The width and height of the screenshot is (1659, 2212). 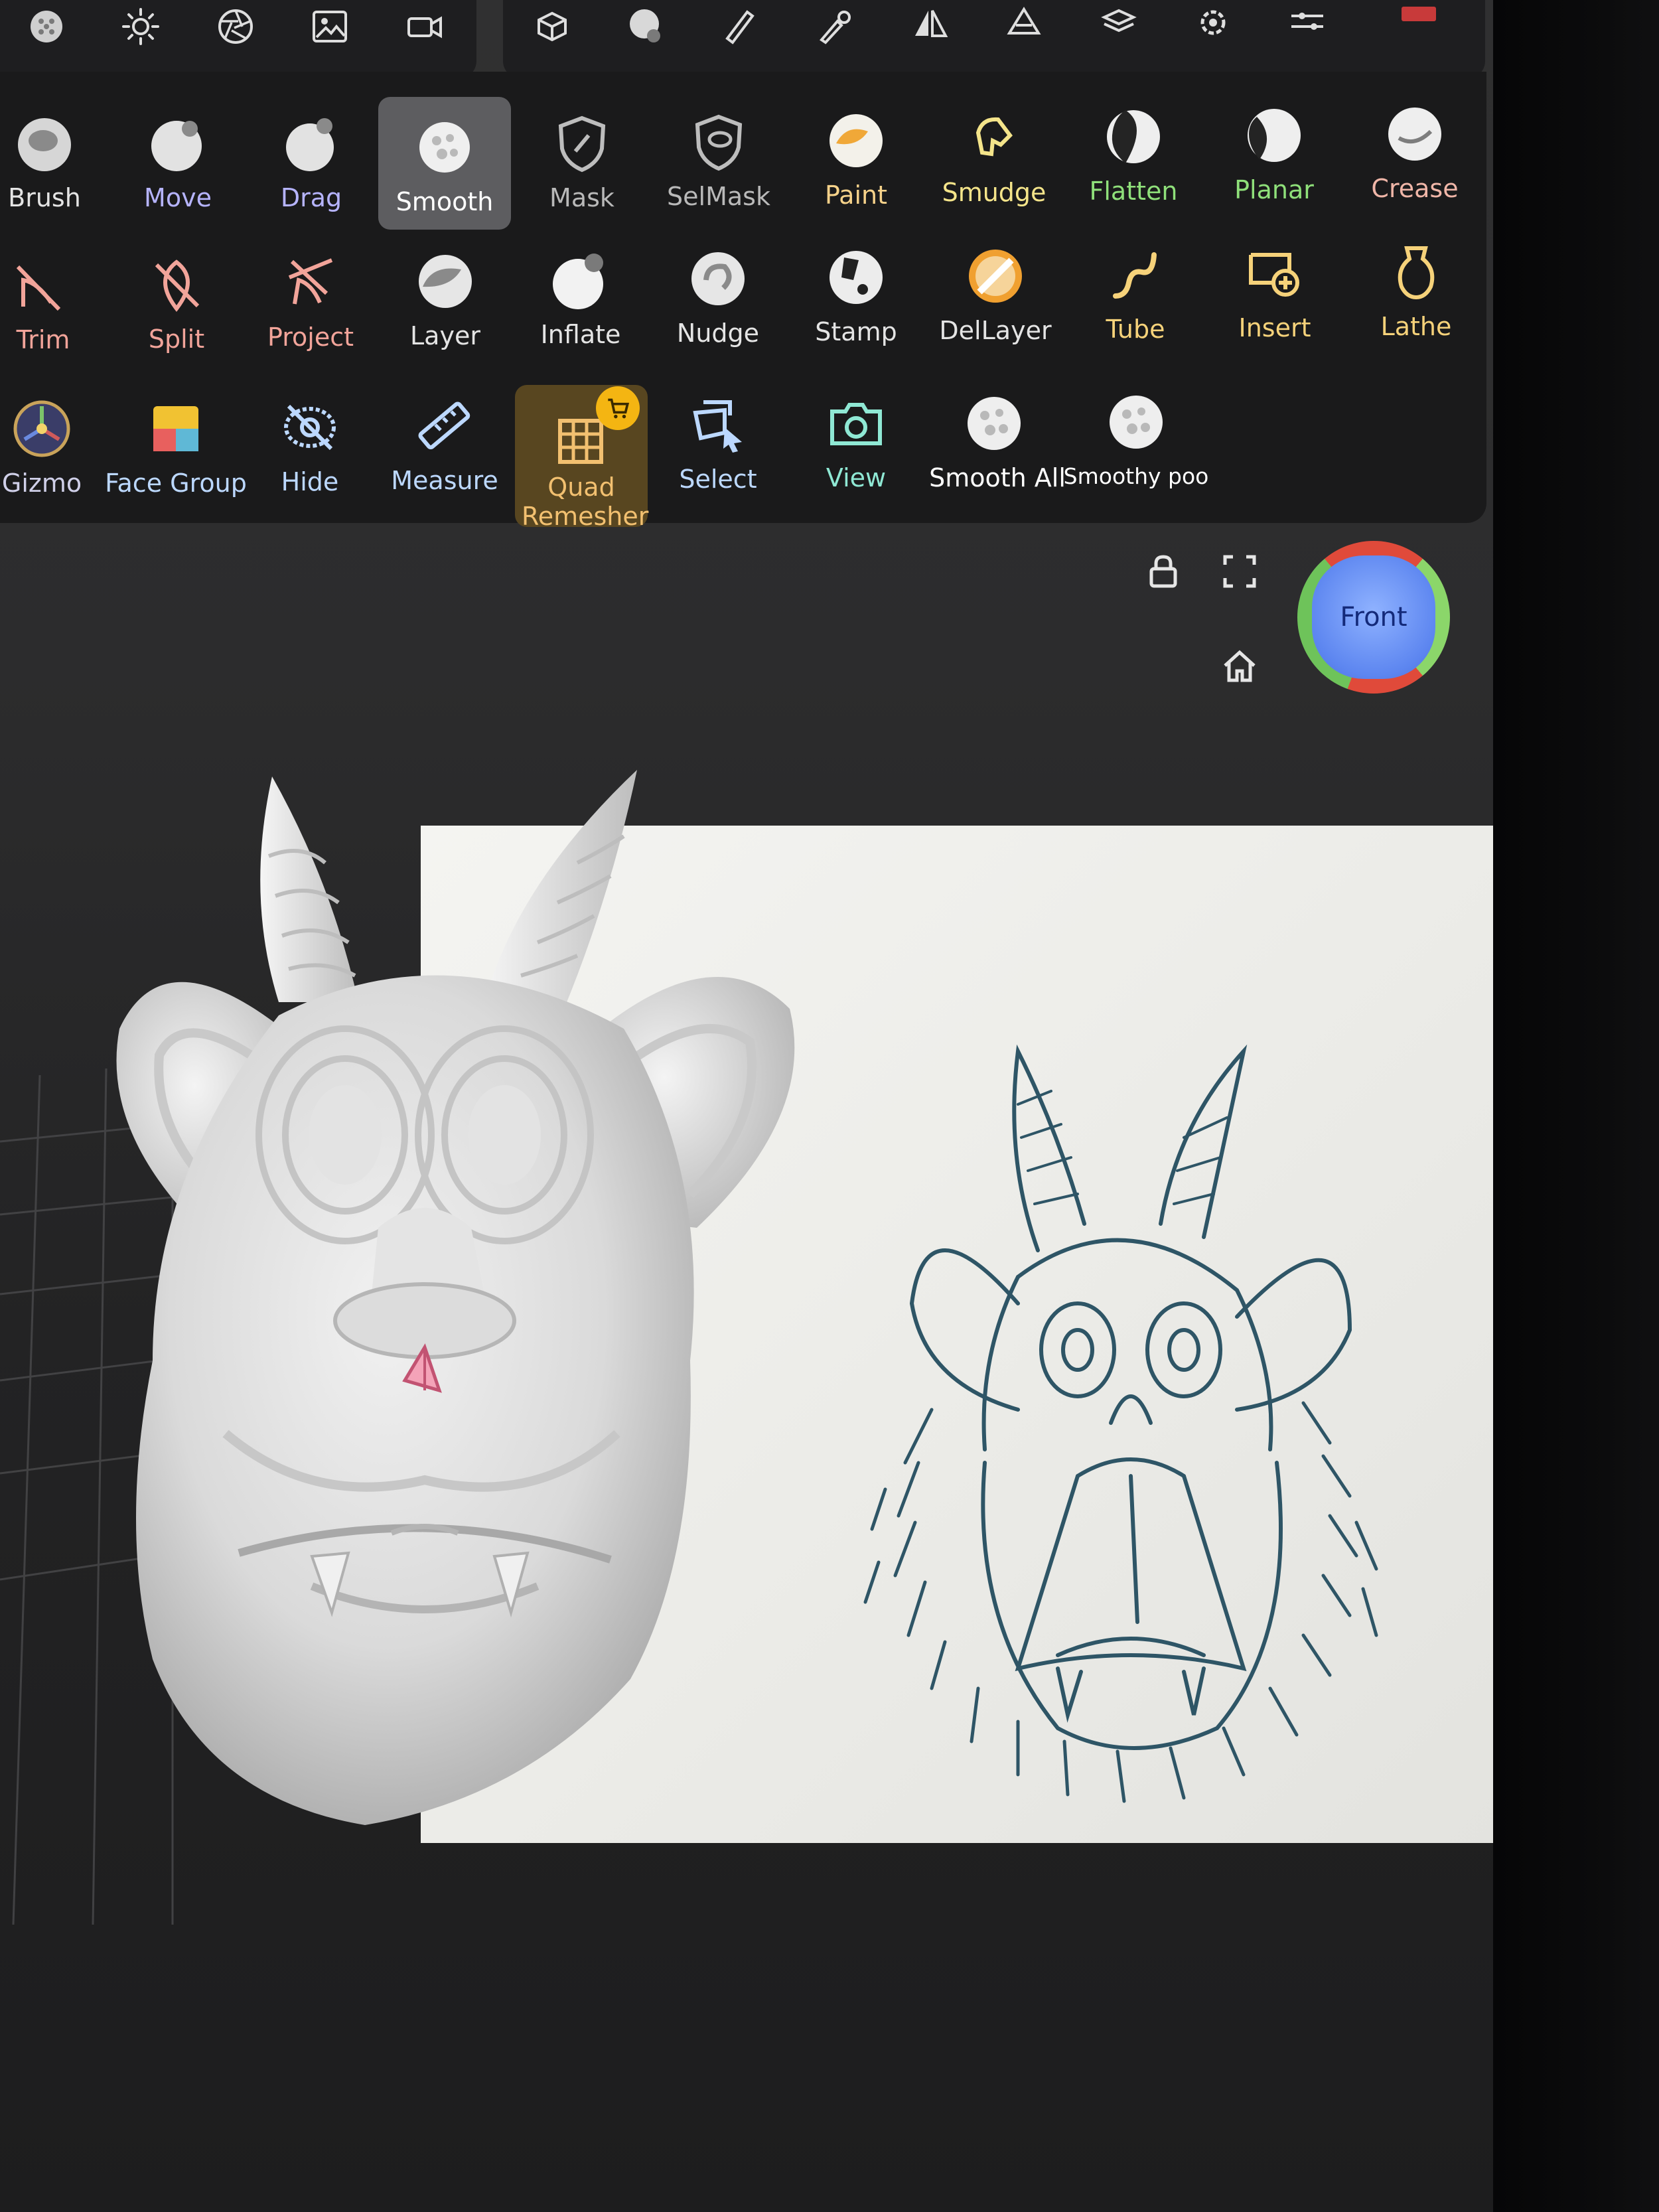 I want to click on tool-face-group: Face Group, so click(x=176, y=445).